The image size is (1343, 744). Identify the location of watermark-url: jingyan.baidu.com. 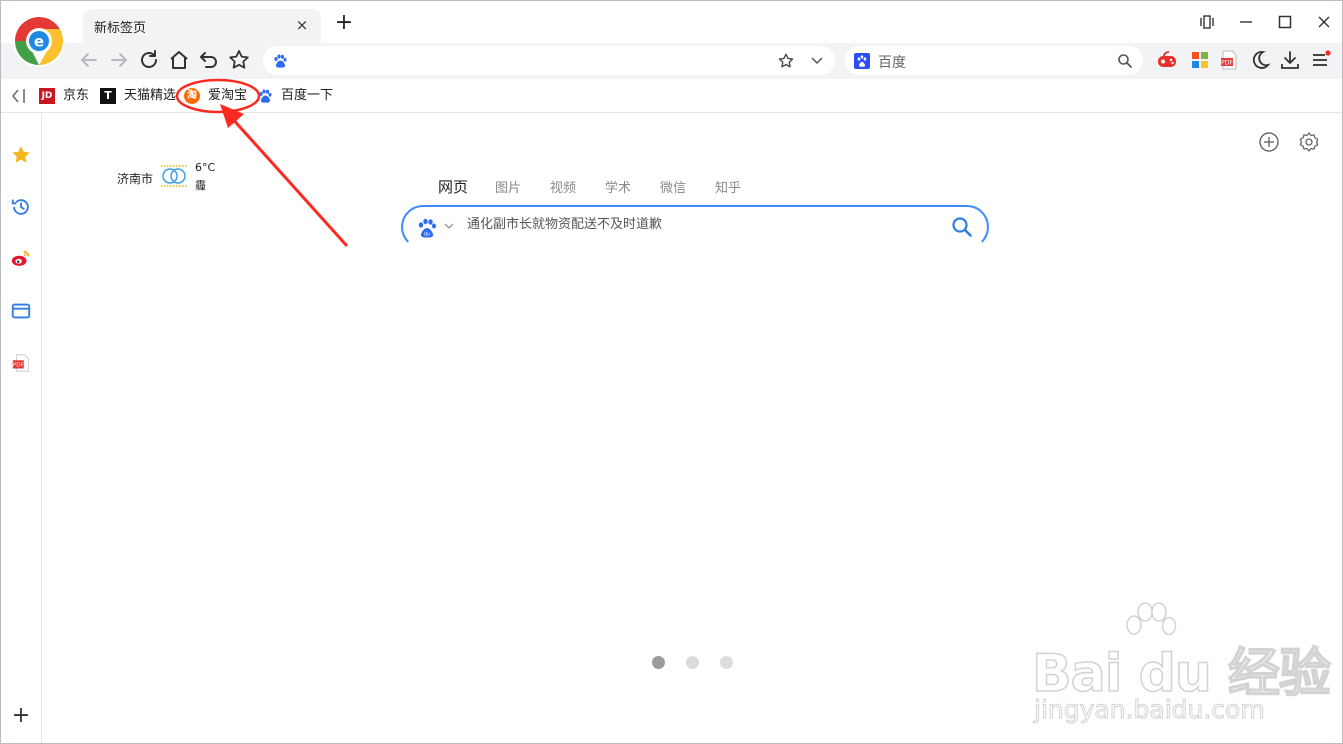
(1150, 710).